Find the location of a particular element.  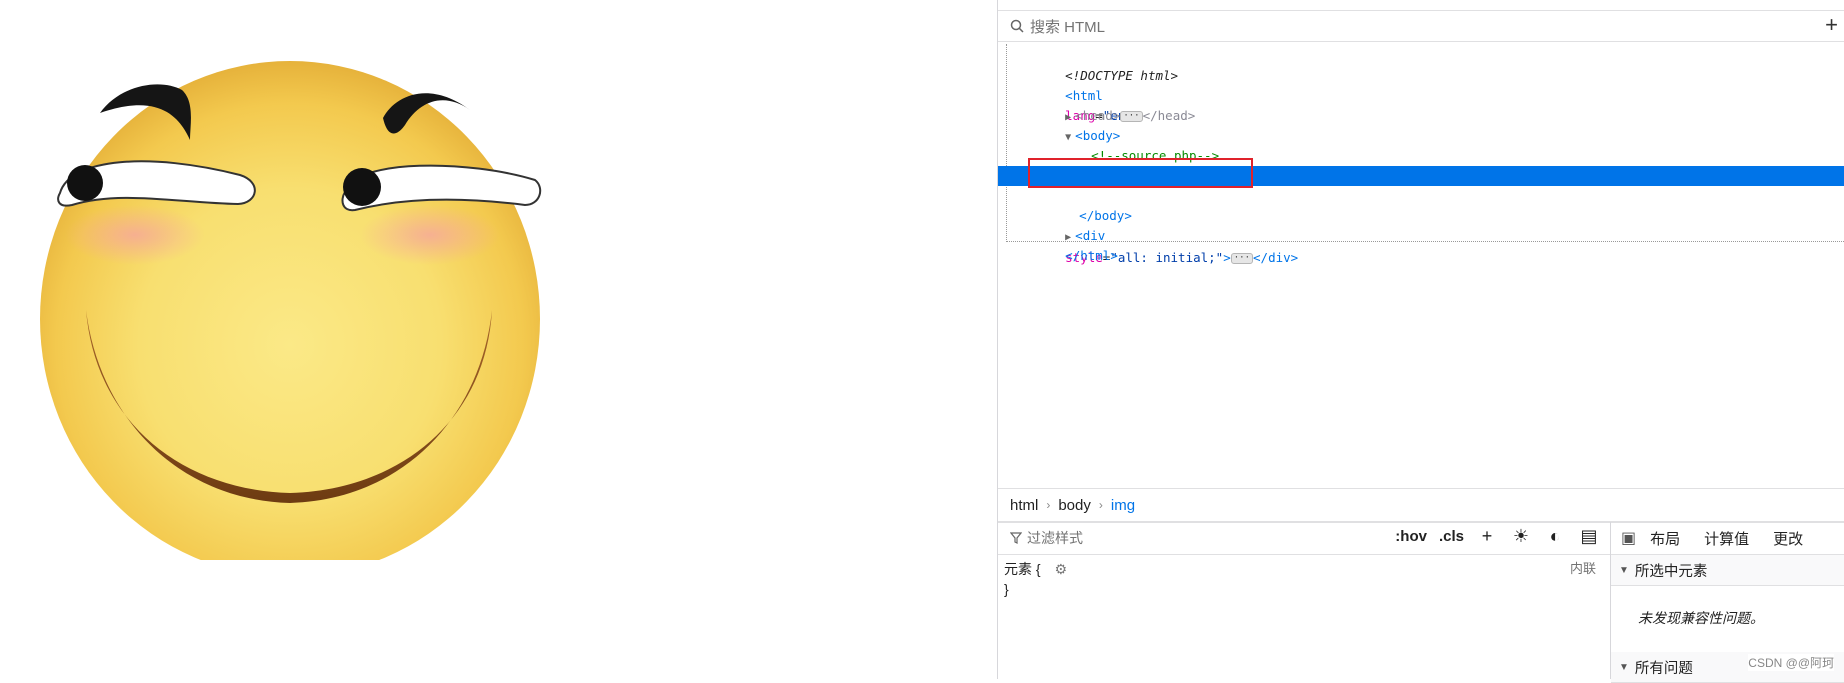

print-media-icon: ▤ is located at coordinates (1589, 536).